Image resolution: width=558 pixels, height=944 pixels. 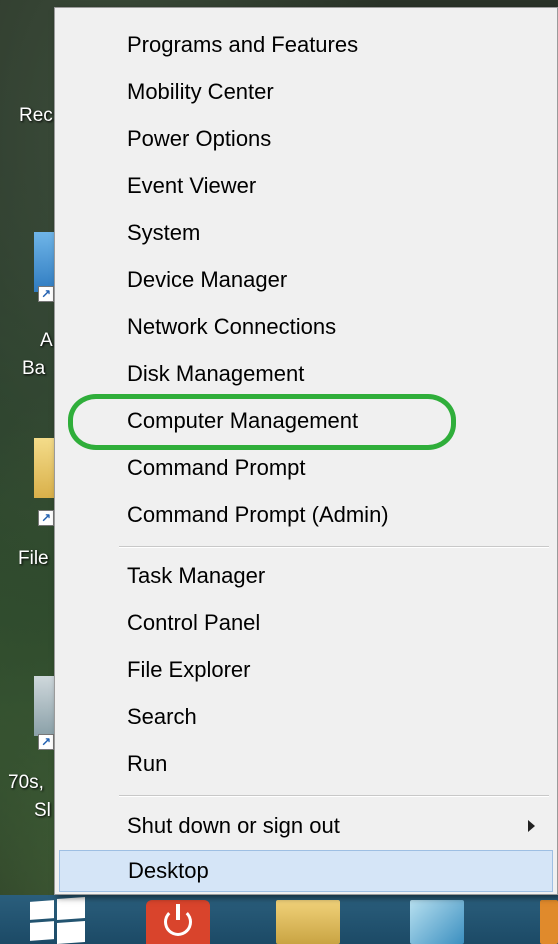 I want to click on menu-item-label: Device Manager, so click(x=207, y=279).